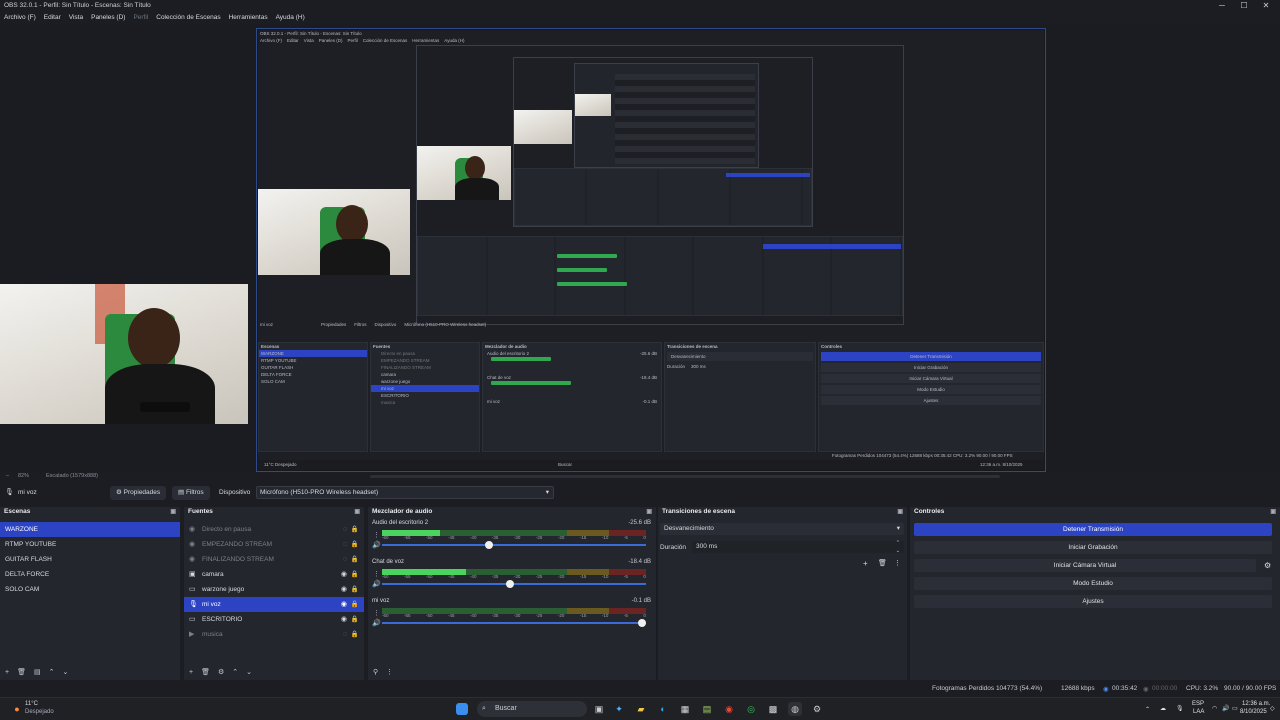 Image resolution: width=1280 pixels, height=720 pixels. What do you see at coordinates (39, 712) in the screenshot?
I see `weather-desc: Despejado` at bounding box center [39, 712].